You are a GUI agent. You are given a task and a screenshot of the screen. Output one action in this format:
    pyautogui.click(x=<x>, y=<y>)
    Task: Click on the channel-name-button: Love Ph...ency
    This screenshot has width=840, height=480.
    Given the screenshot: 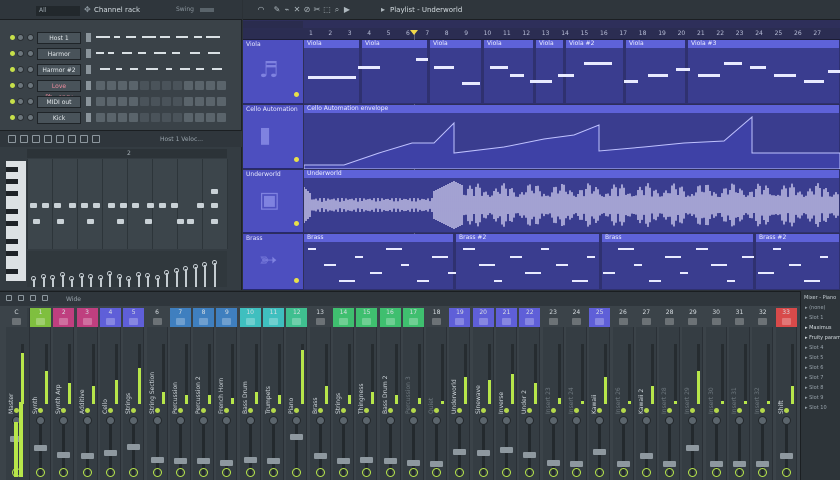 What is the action you would take?
    pyautogui.click(x=59, y=90)
    